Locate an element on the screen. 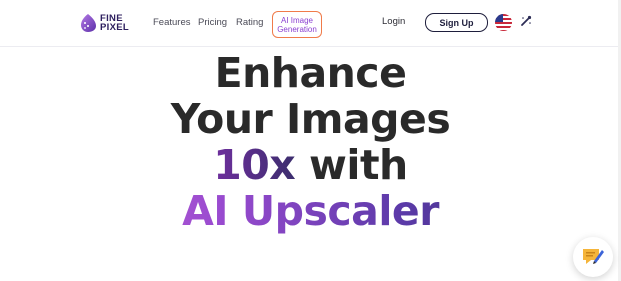 The width and height of the screenshot is (621, 281). hero-line-3-rest: with is located at coordinates (351, 165).